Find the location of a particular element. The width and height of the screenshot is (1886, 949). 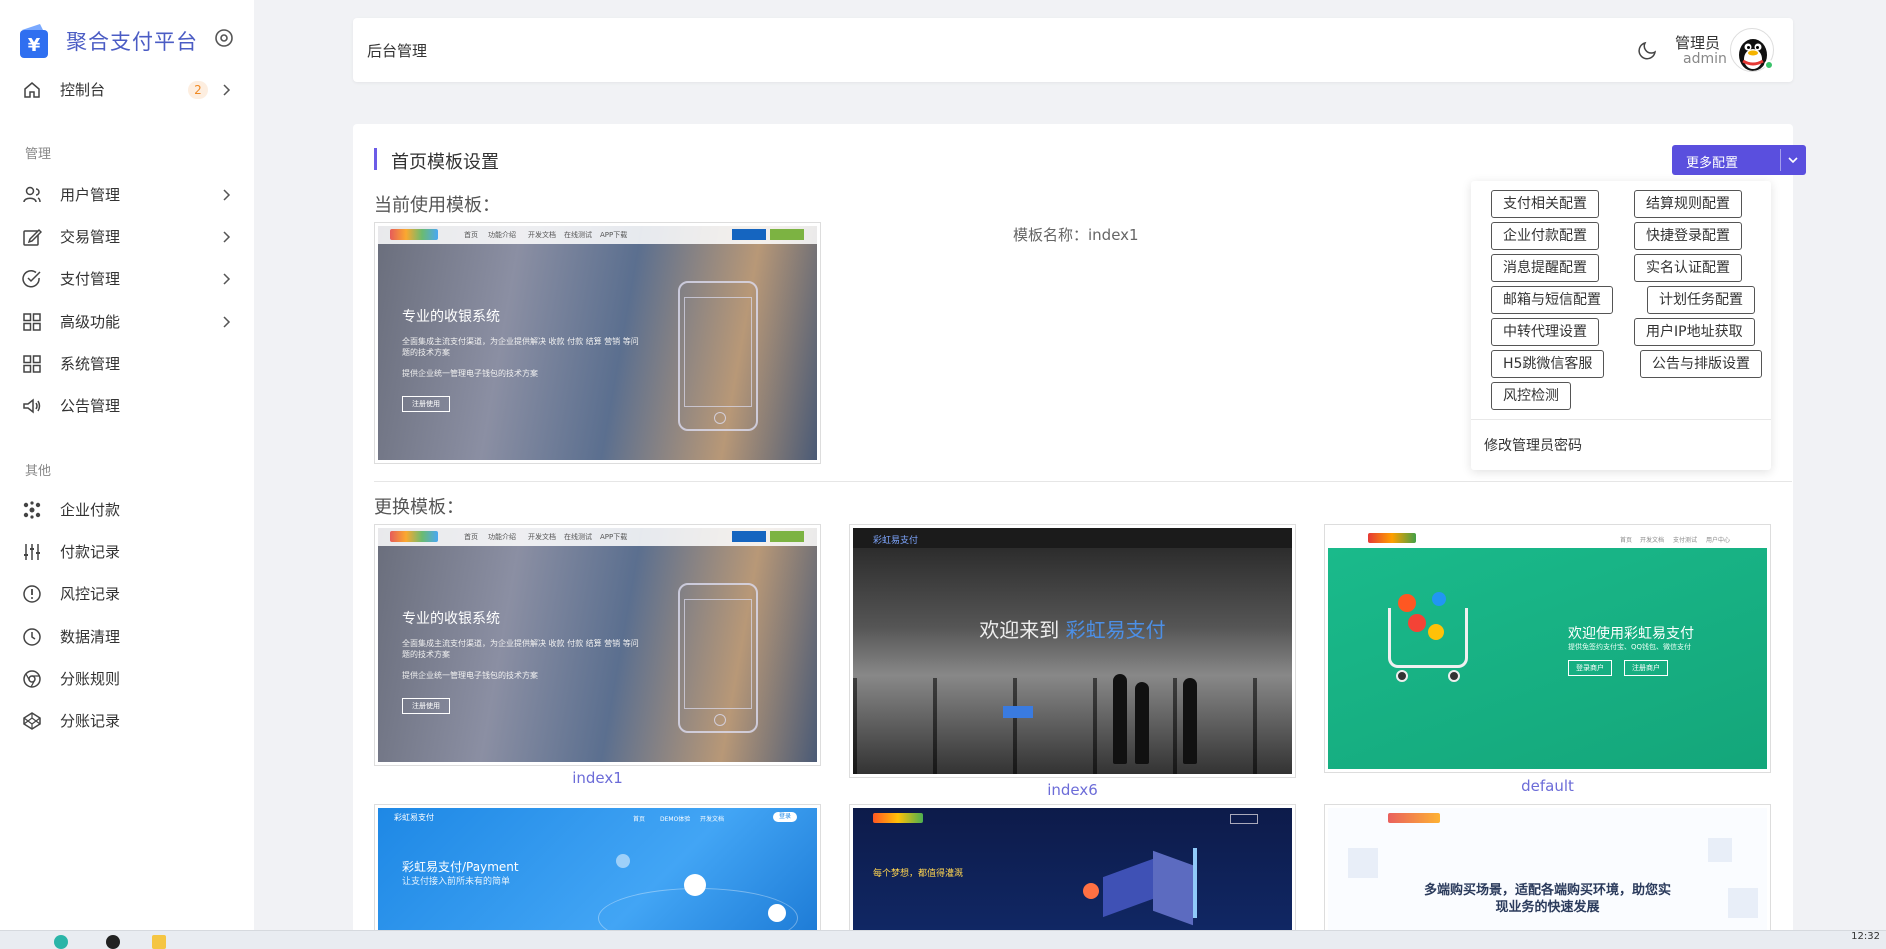

person-silhouette is located at coordinates (1120, 719).